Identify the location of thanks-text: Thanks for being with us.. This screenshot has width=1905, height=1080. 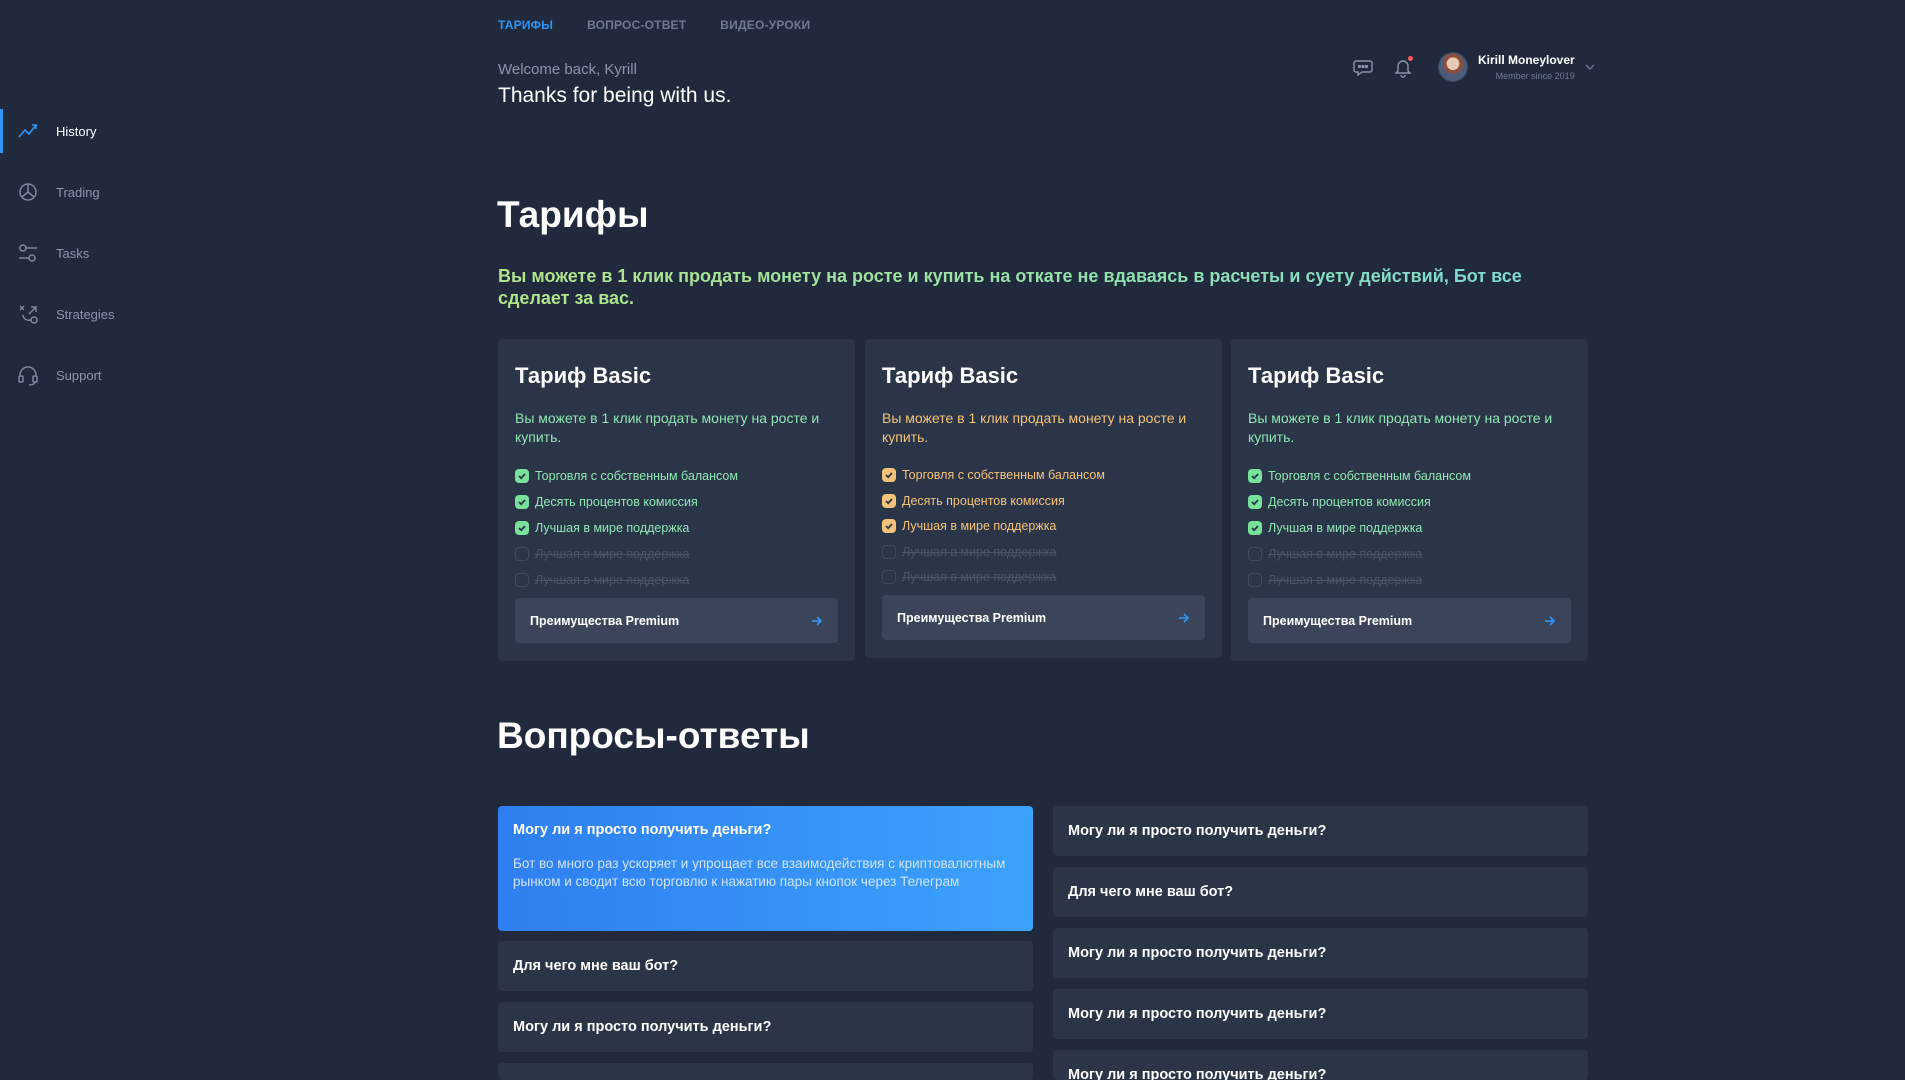
(615, 95).